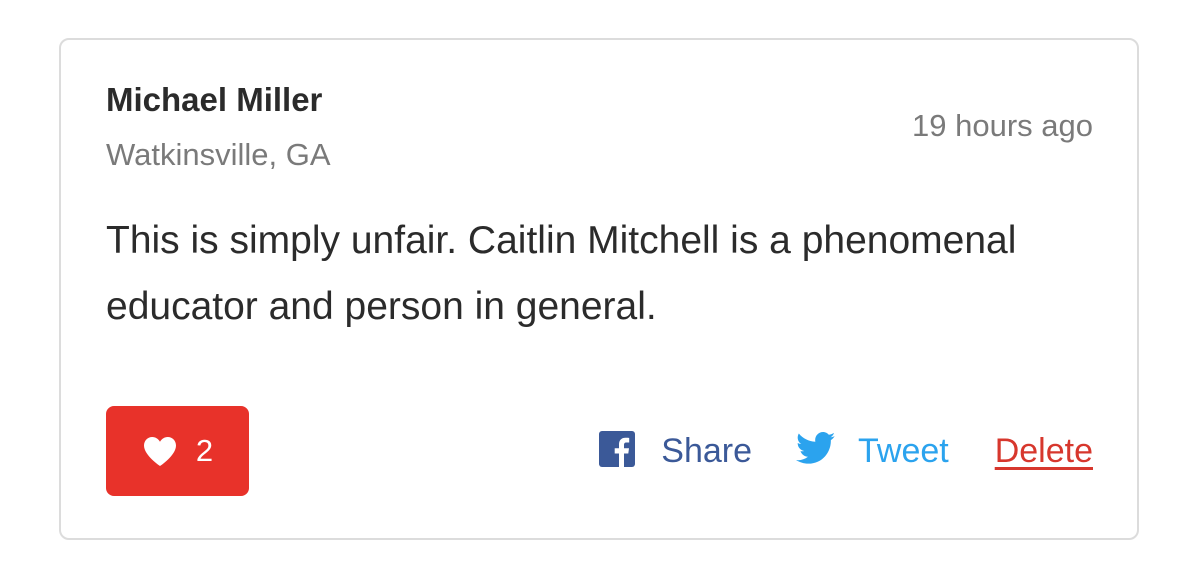 Image resolution: width=1200 pixels, height=580 pixels. Describe the element at coordinates (160, 451) in the screenshot. I see `heart-icon` at that location.